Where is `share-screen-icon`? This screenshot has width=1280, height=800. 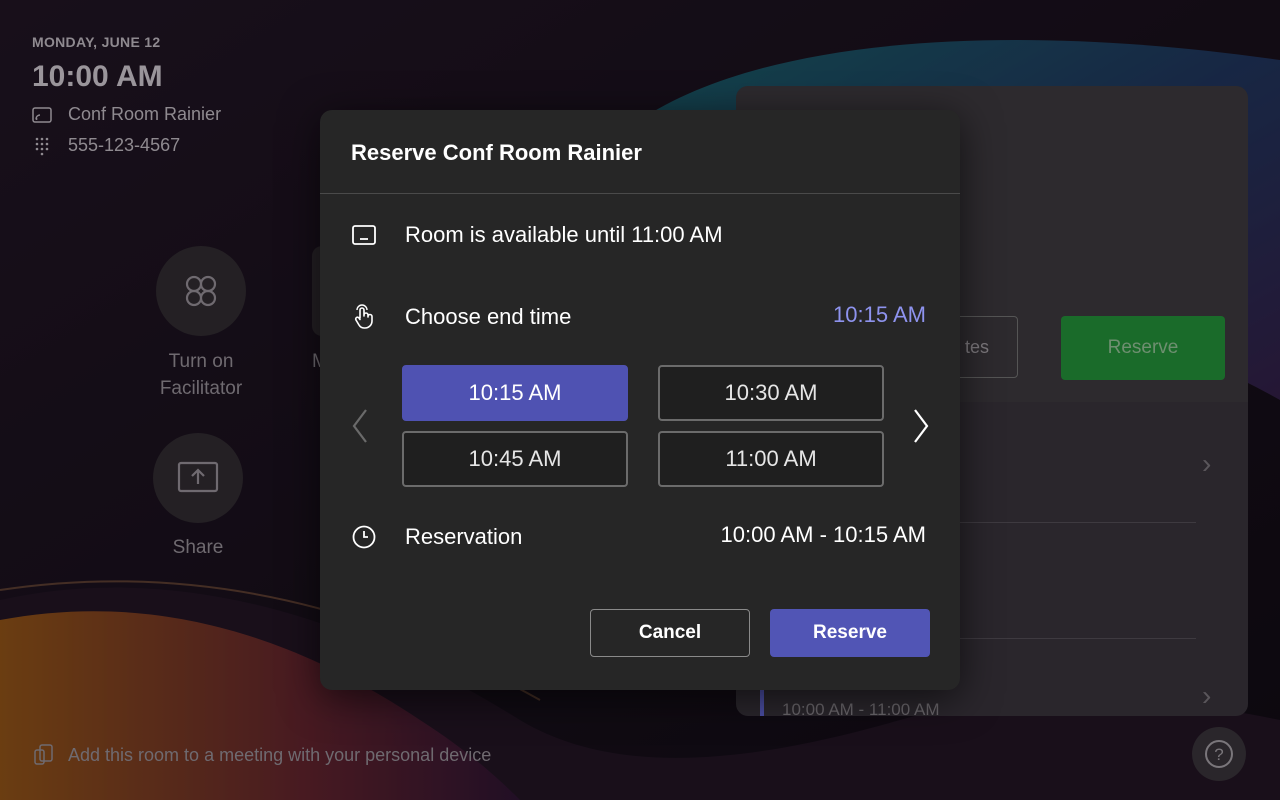
share-screen-icon is located at coordinates (198, 477).